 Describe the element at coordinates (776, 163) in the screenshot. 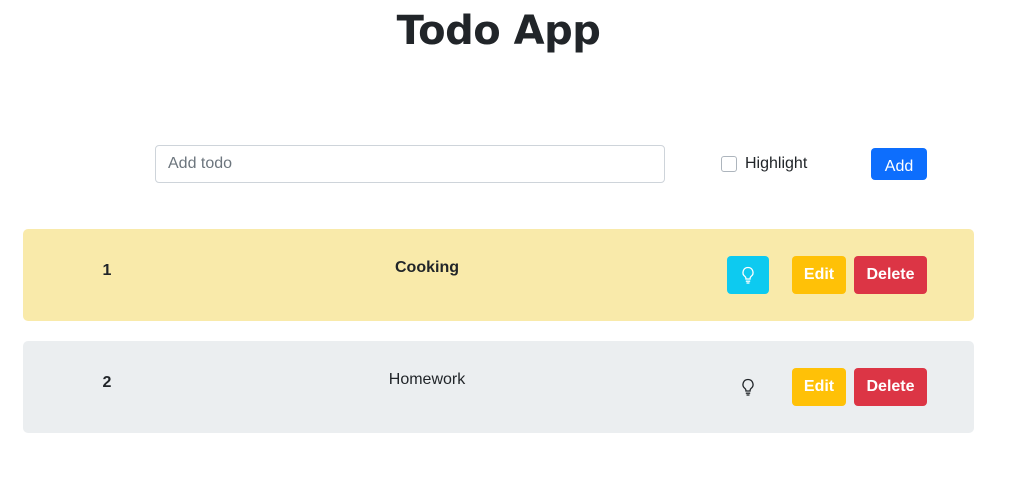

I see `highlight-label: Highlight` at that location.